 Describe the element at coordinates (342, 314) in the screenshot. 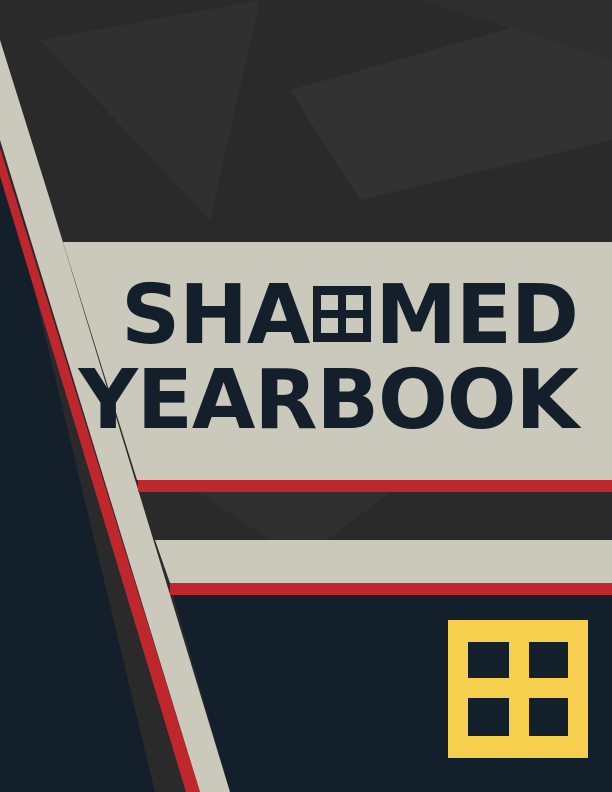

I see `hash-cross-icon` at that location.